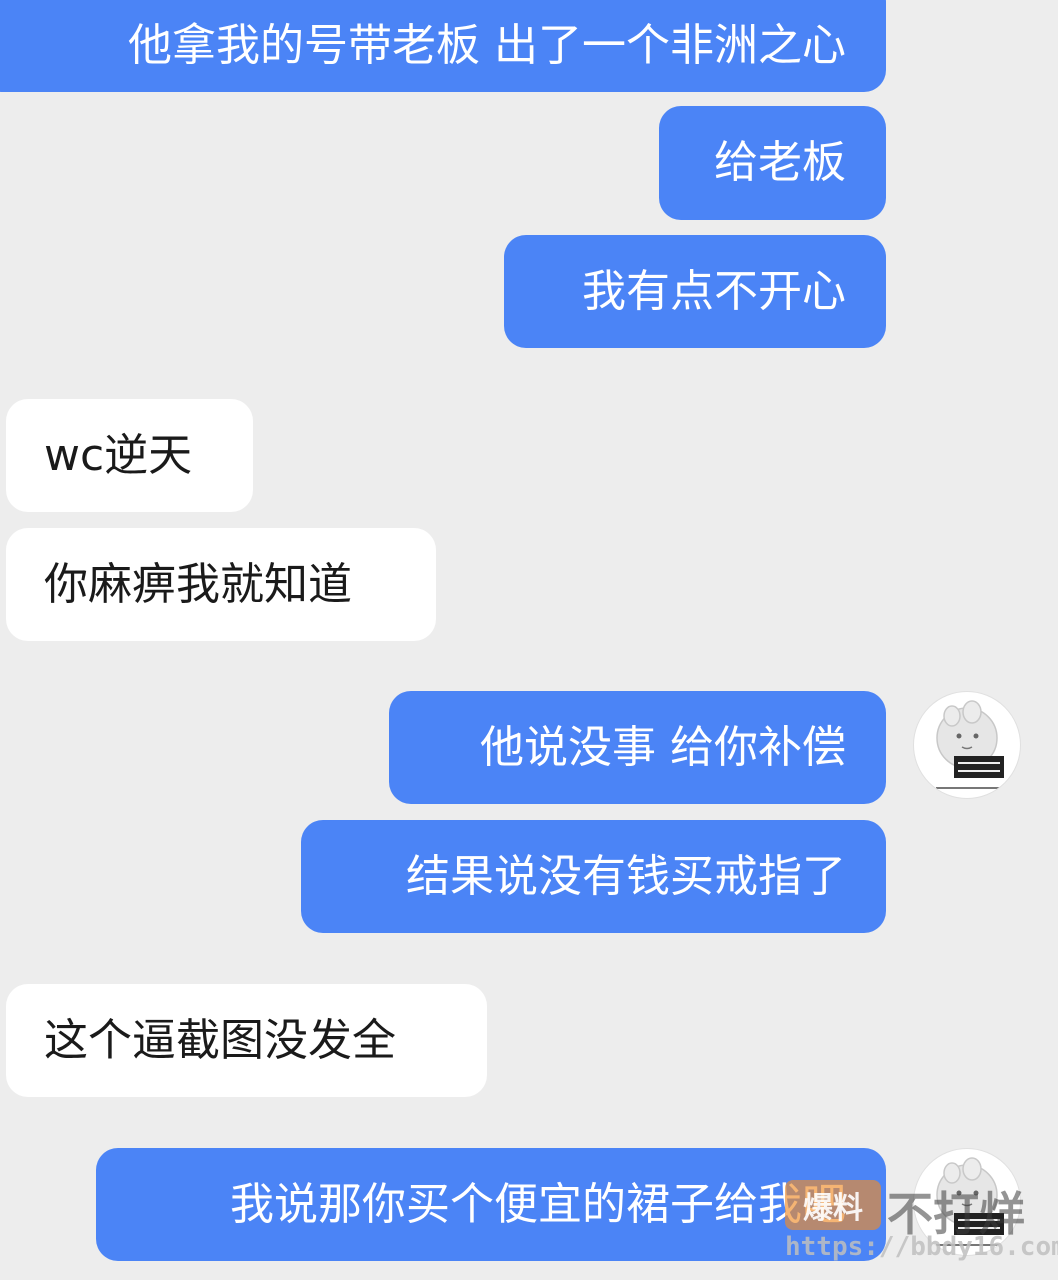  I want to click on message-text: 给老板, so click(780, 162).